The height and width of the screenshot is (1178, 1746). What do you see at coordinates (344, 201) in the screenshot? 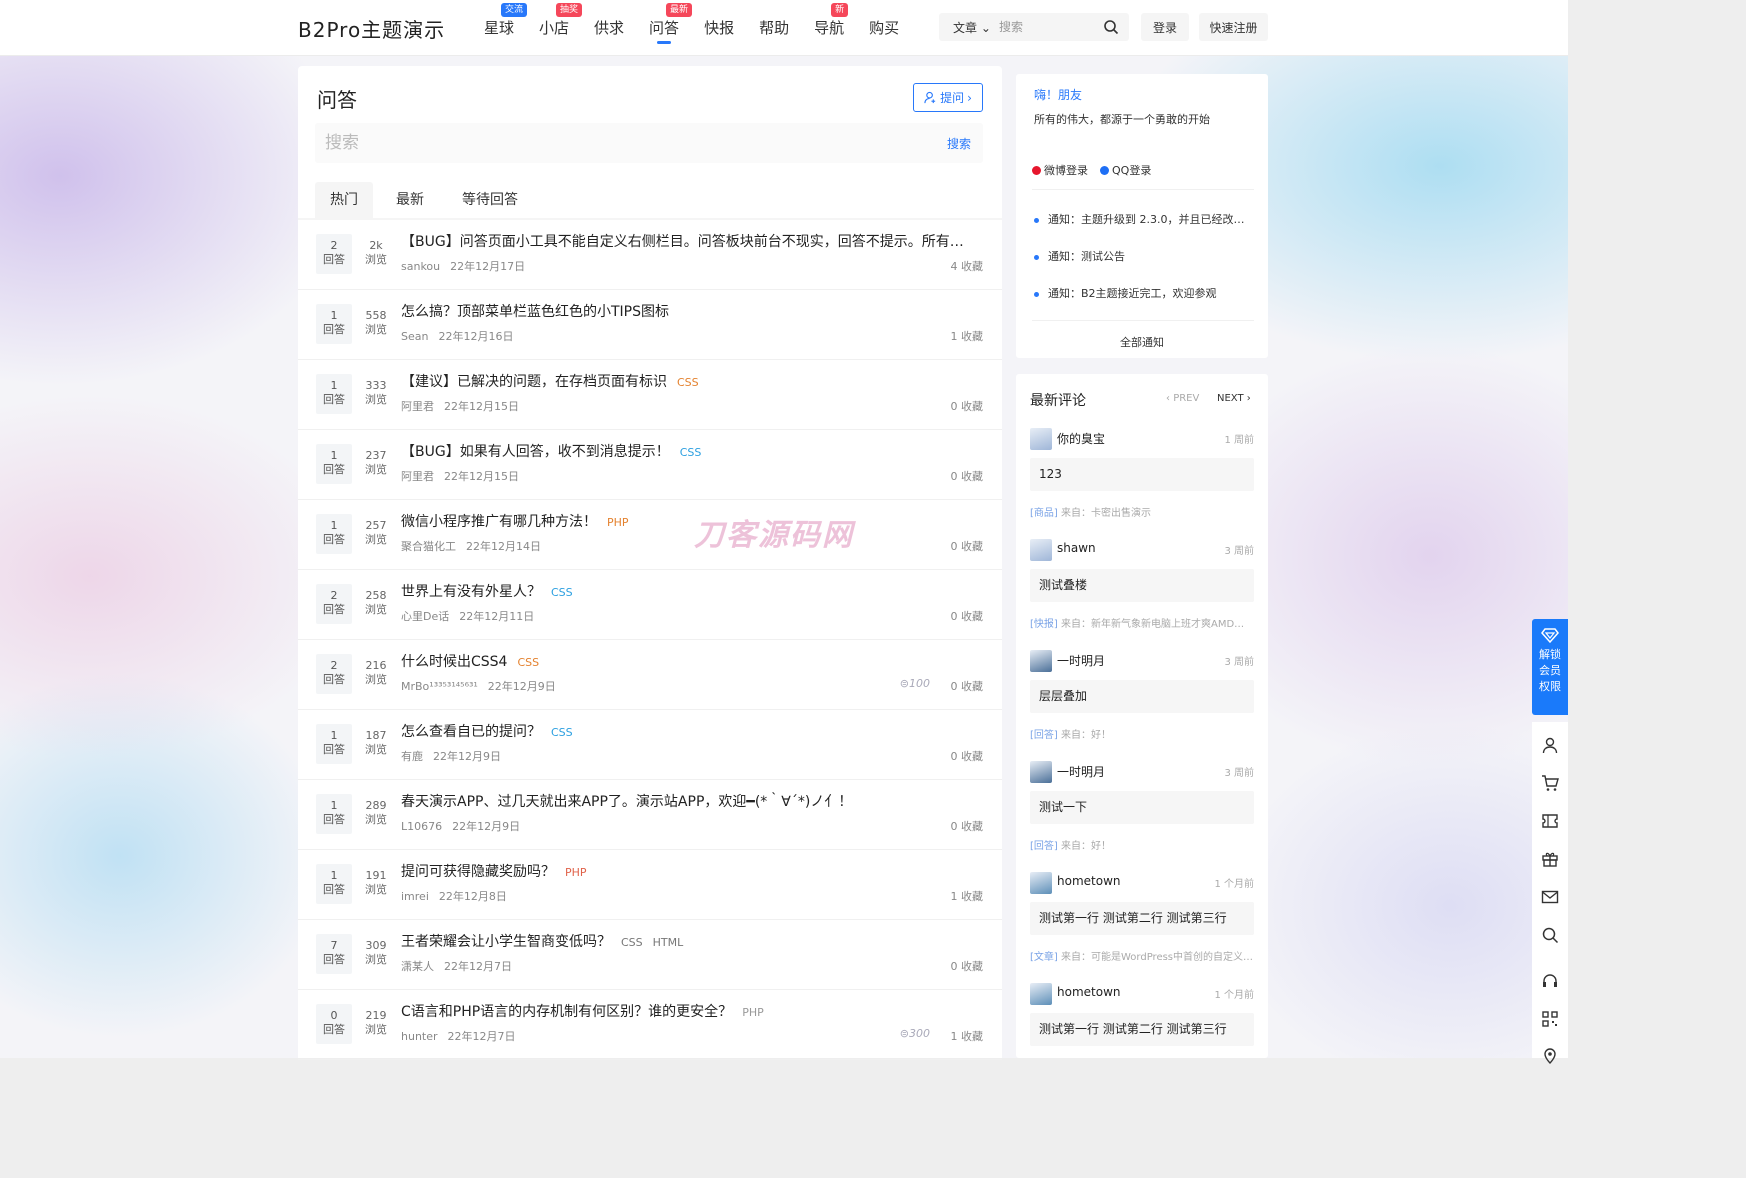
I see `tab-0: 热门` at bounding box center [344, 201].